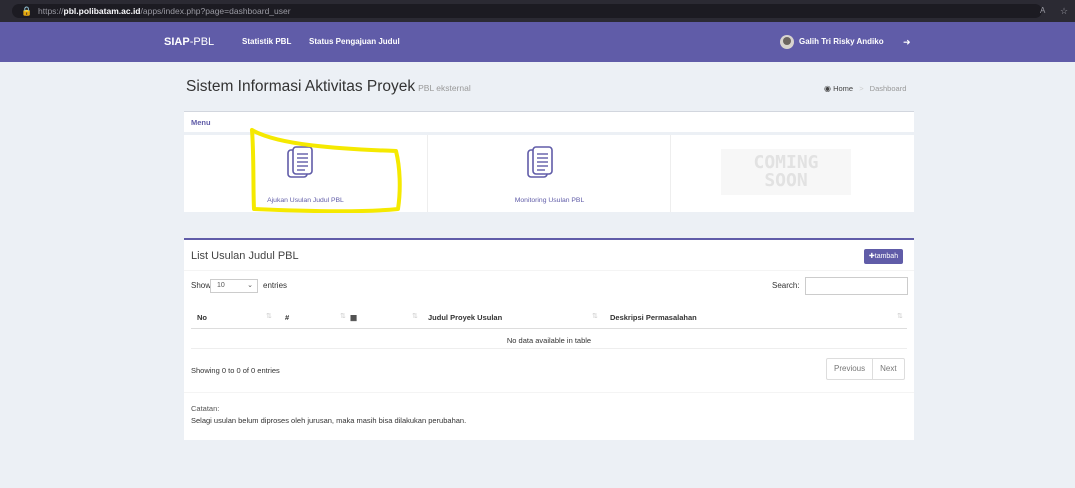  What do you see at coordinates (269, 316) in the screenshot?
I see `sort-asc-icon: ⇅` at bounding box center [269, 316].